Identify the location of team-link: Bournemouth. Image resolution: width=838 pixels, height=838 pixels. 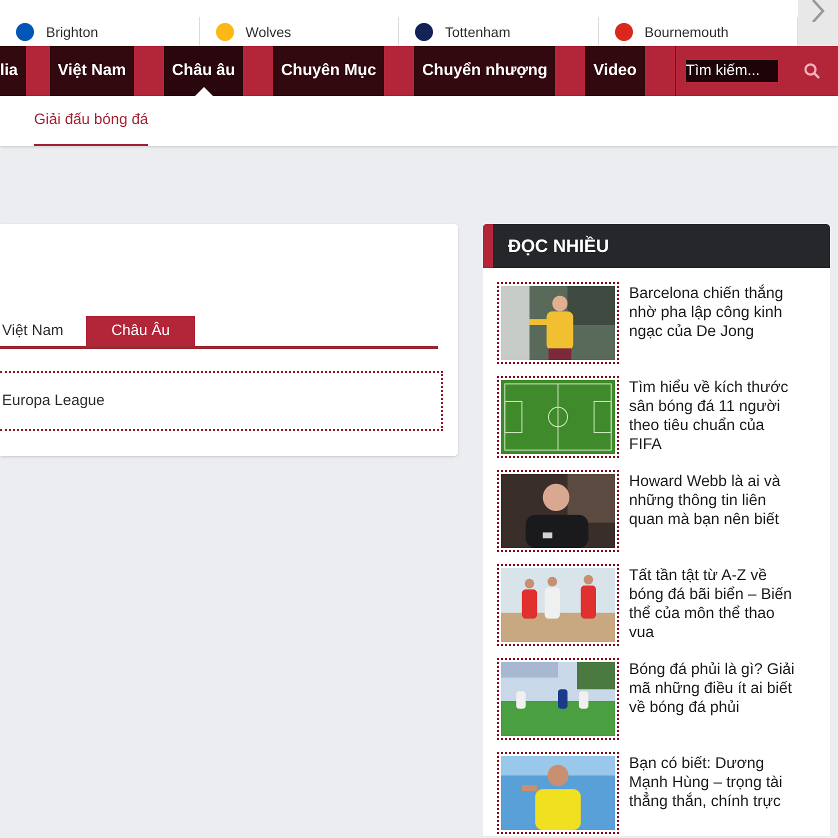
(686, 32).